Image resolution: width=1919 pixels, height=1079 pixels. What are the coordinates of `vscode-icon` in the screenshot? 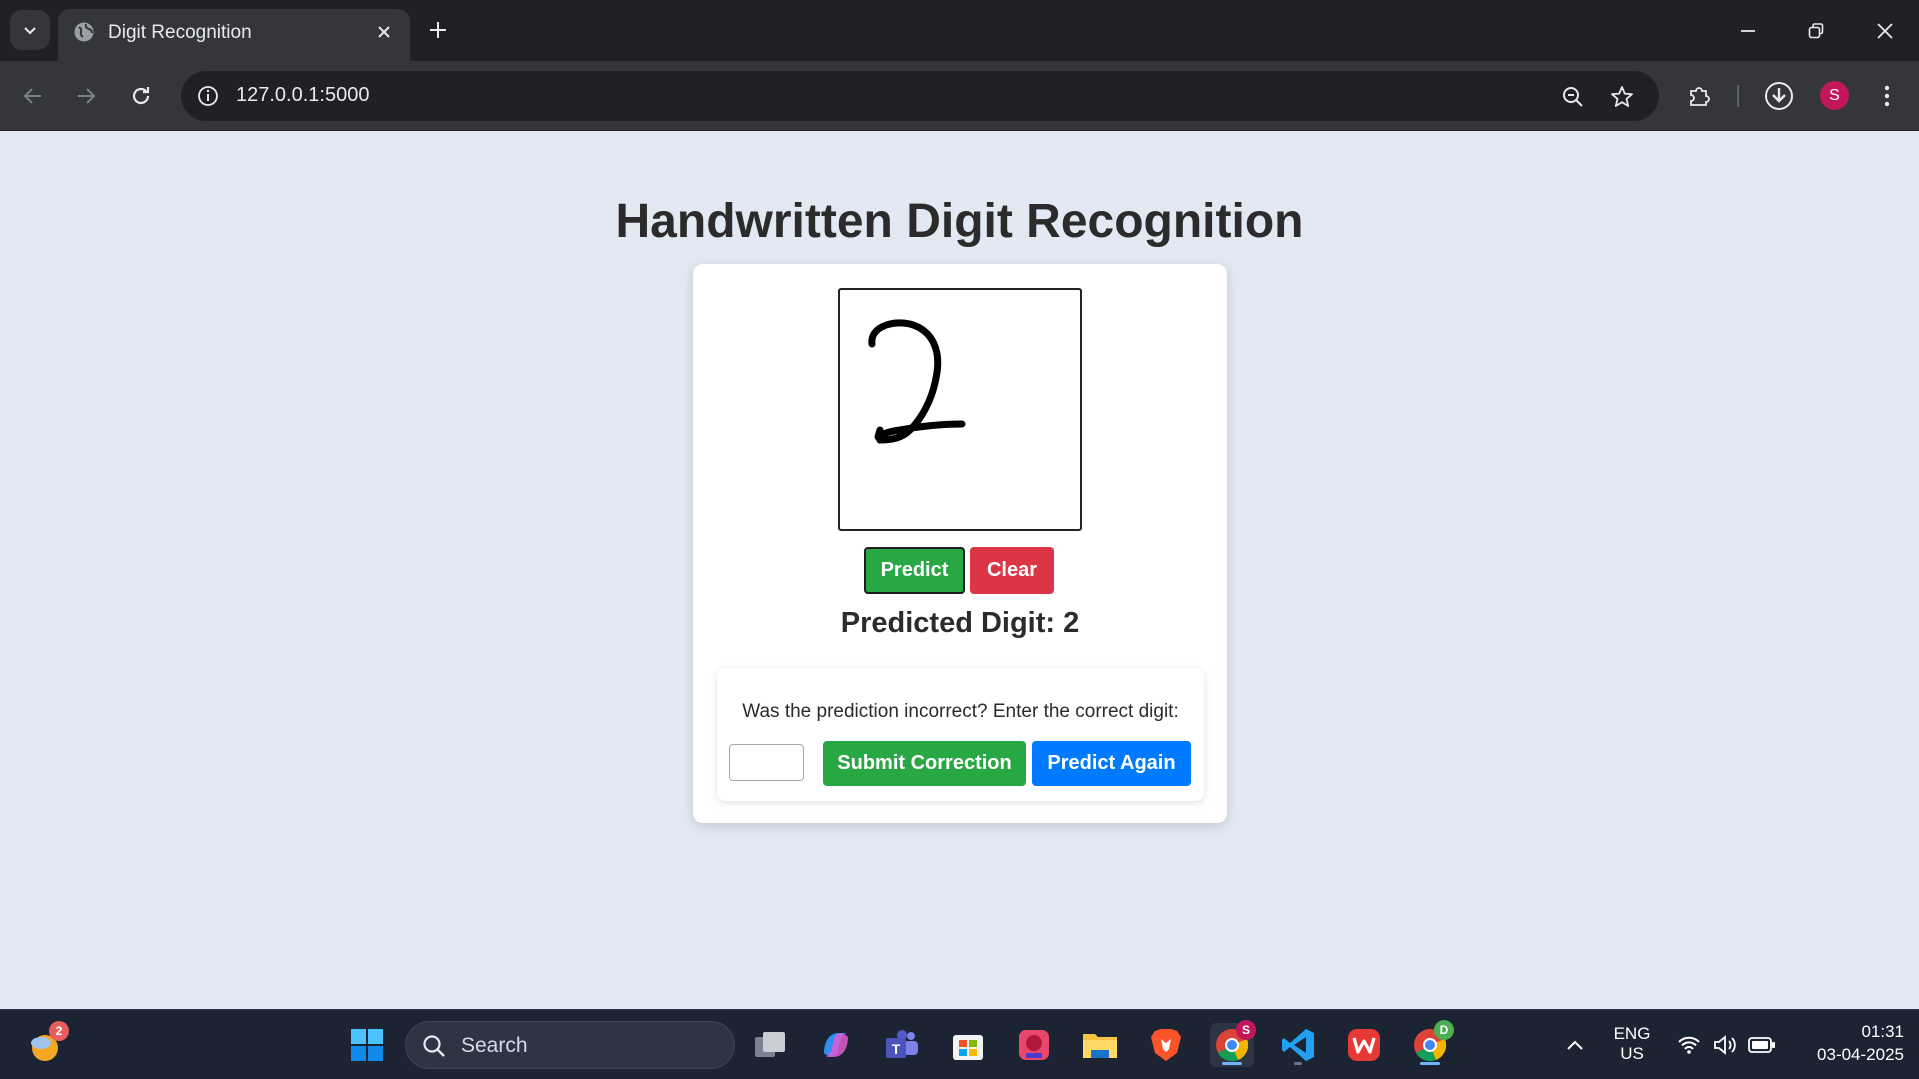 It's located at (1298, 1045).